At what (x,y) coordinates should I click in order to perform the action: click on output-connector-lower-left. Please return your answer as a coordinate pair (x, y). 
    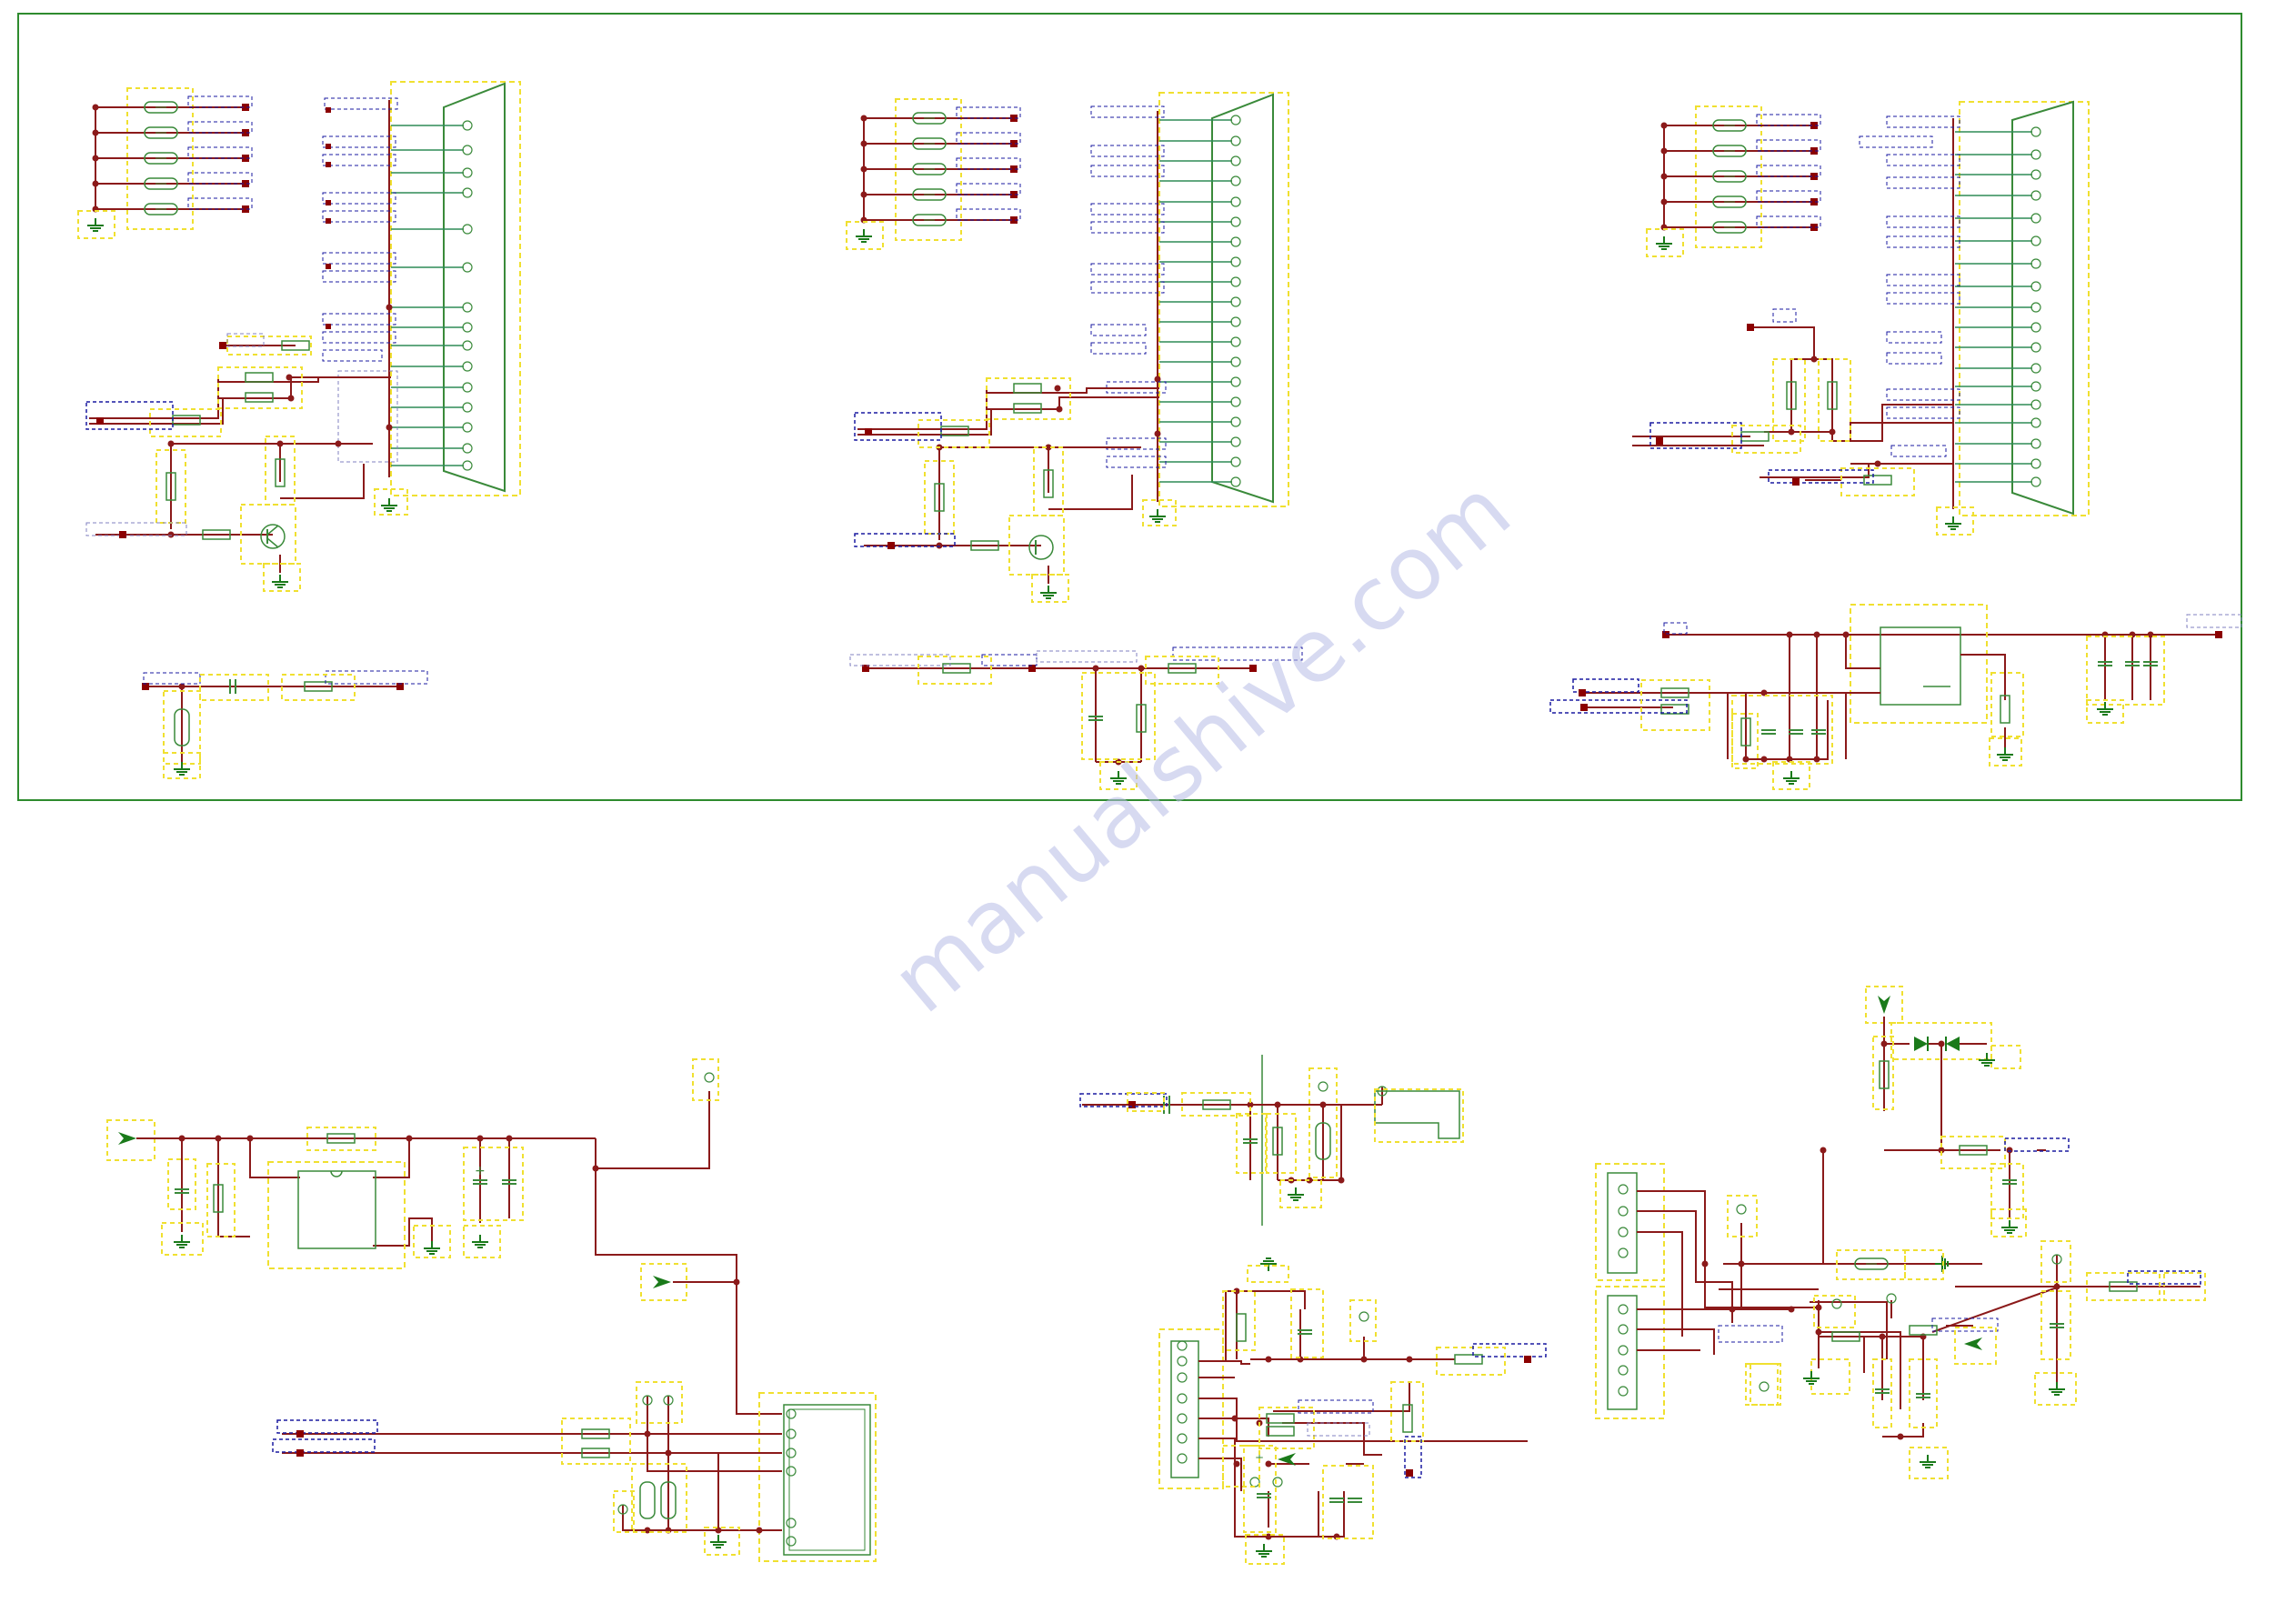
    Looking at the image, I should click on (574, 1412).